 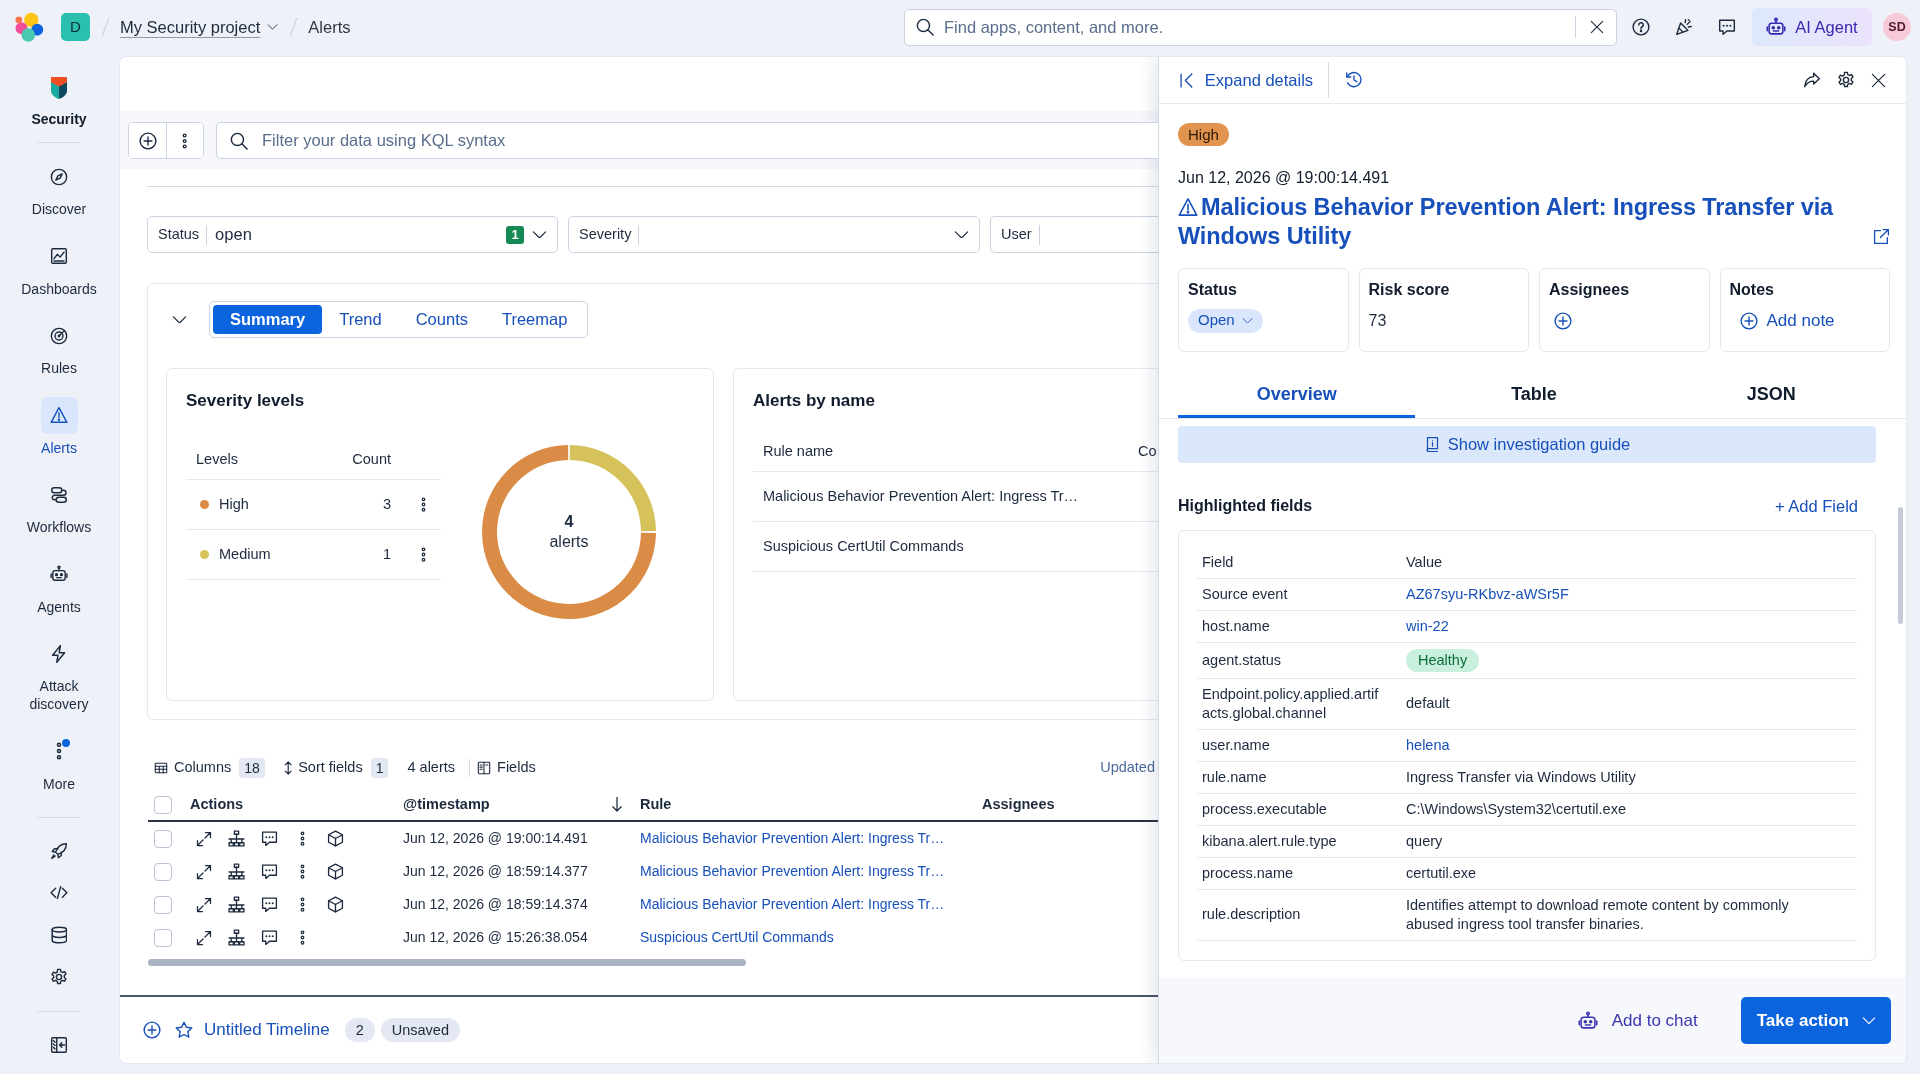 I want to click on ai-agent-button: AI Agent, so click(x=1812, y=27).